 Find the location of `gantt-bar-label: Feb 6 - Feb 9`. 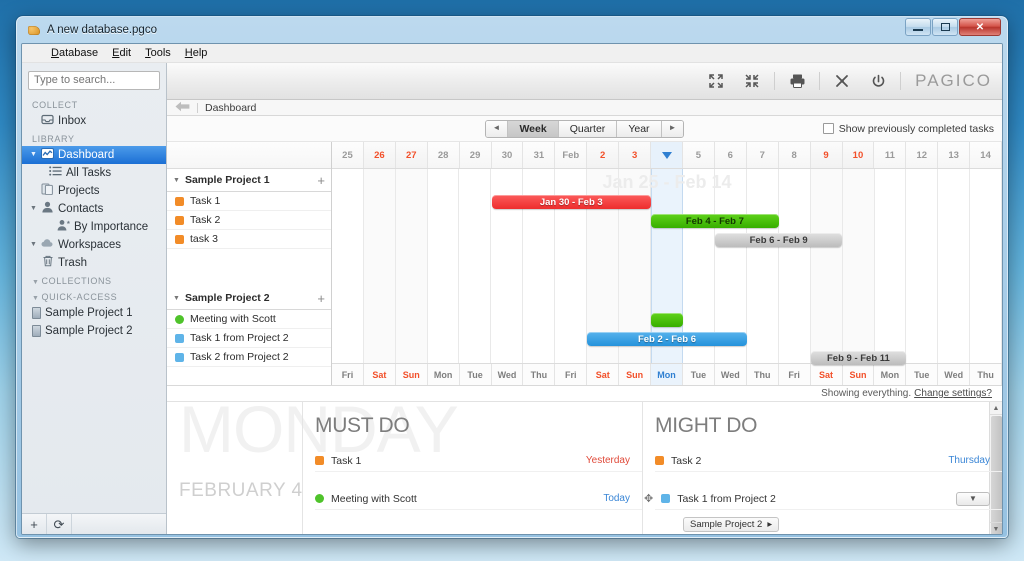

gantt-bar-label: Feb 6 - Feb 9 is located at coordinates (778, 240).